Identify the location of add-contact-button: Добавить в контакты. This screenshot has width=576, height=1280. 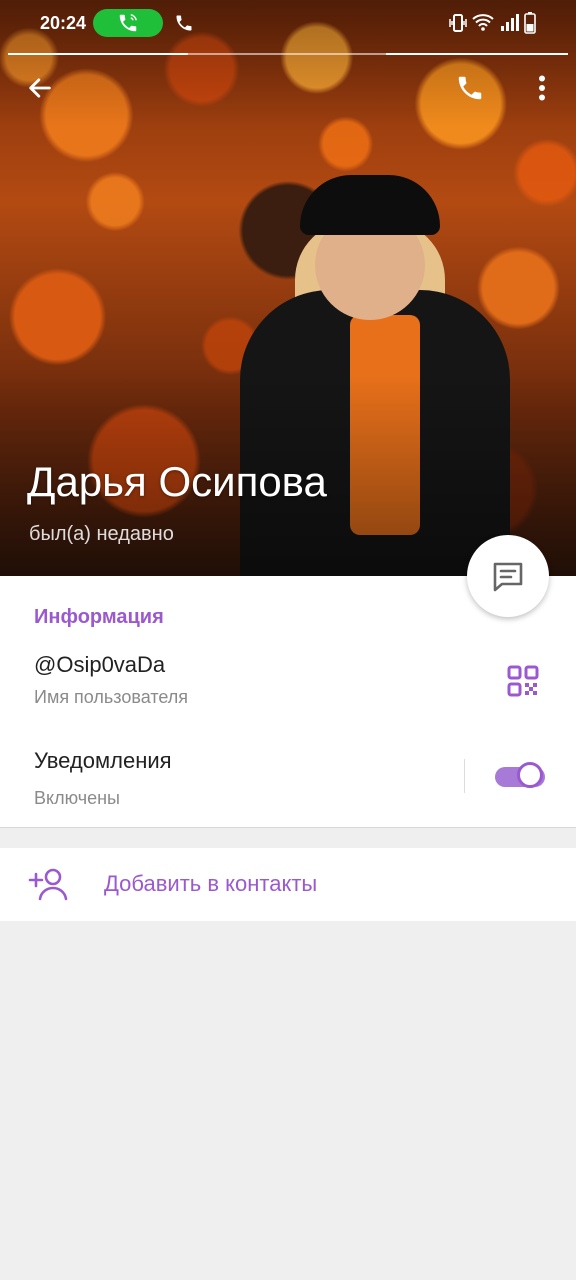
(288, 884).